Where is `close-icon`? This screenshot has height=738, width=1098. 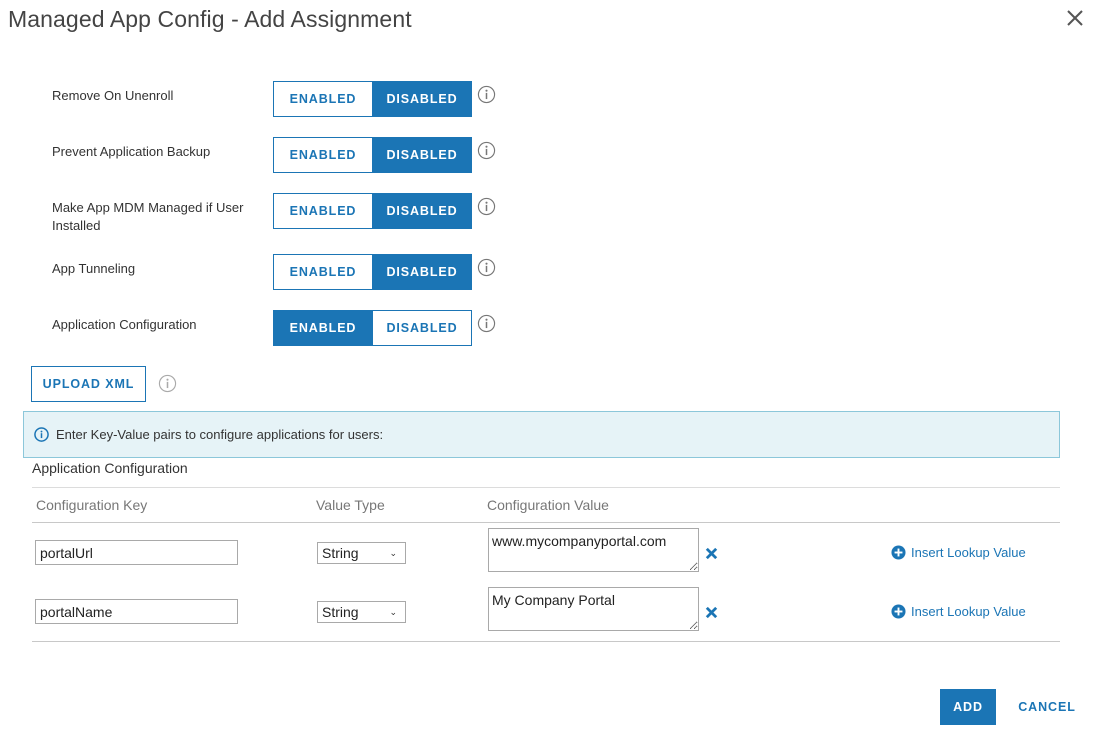 close-icon is located at coordinates (1075, 18).